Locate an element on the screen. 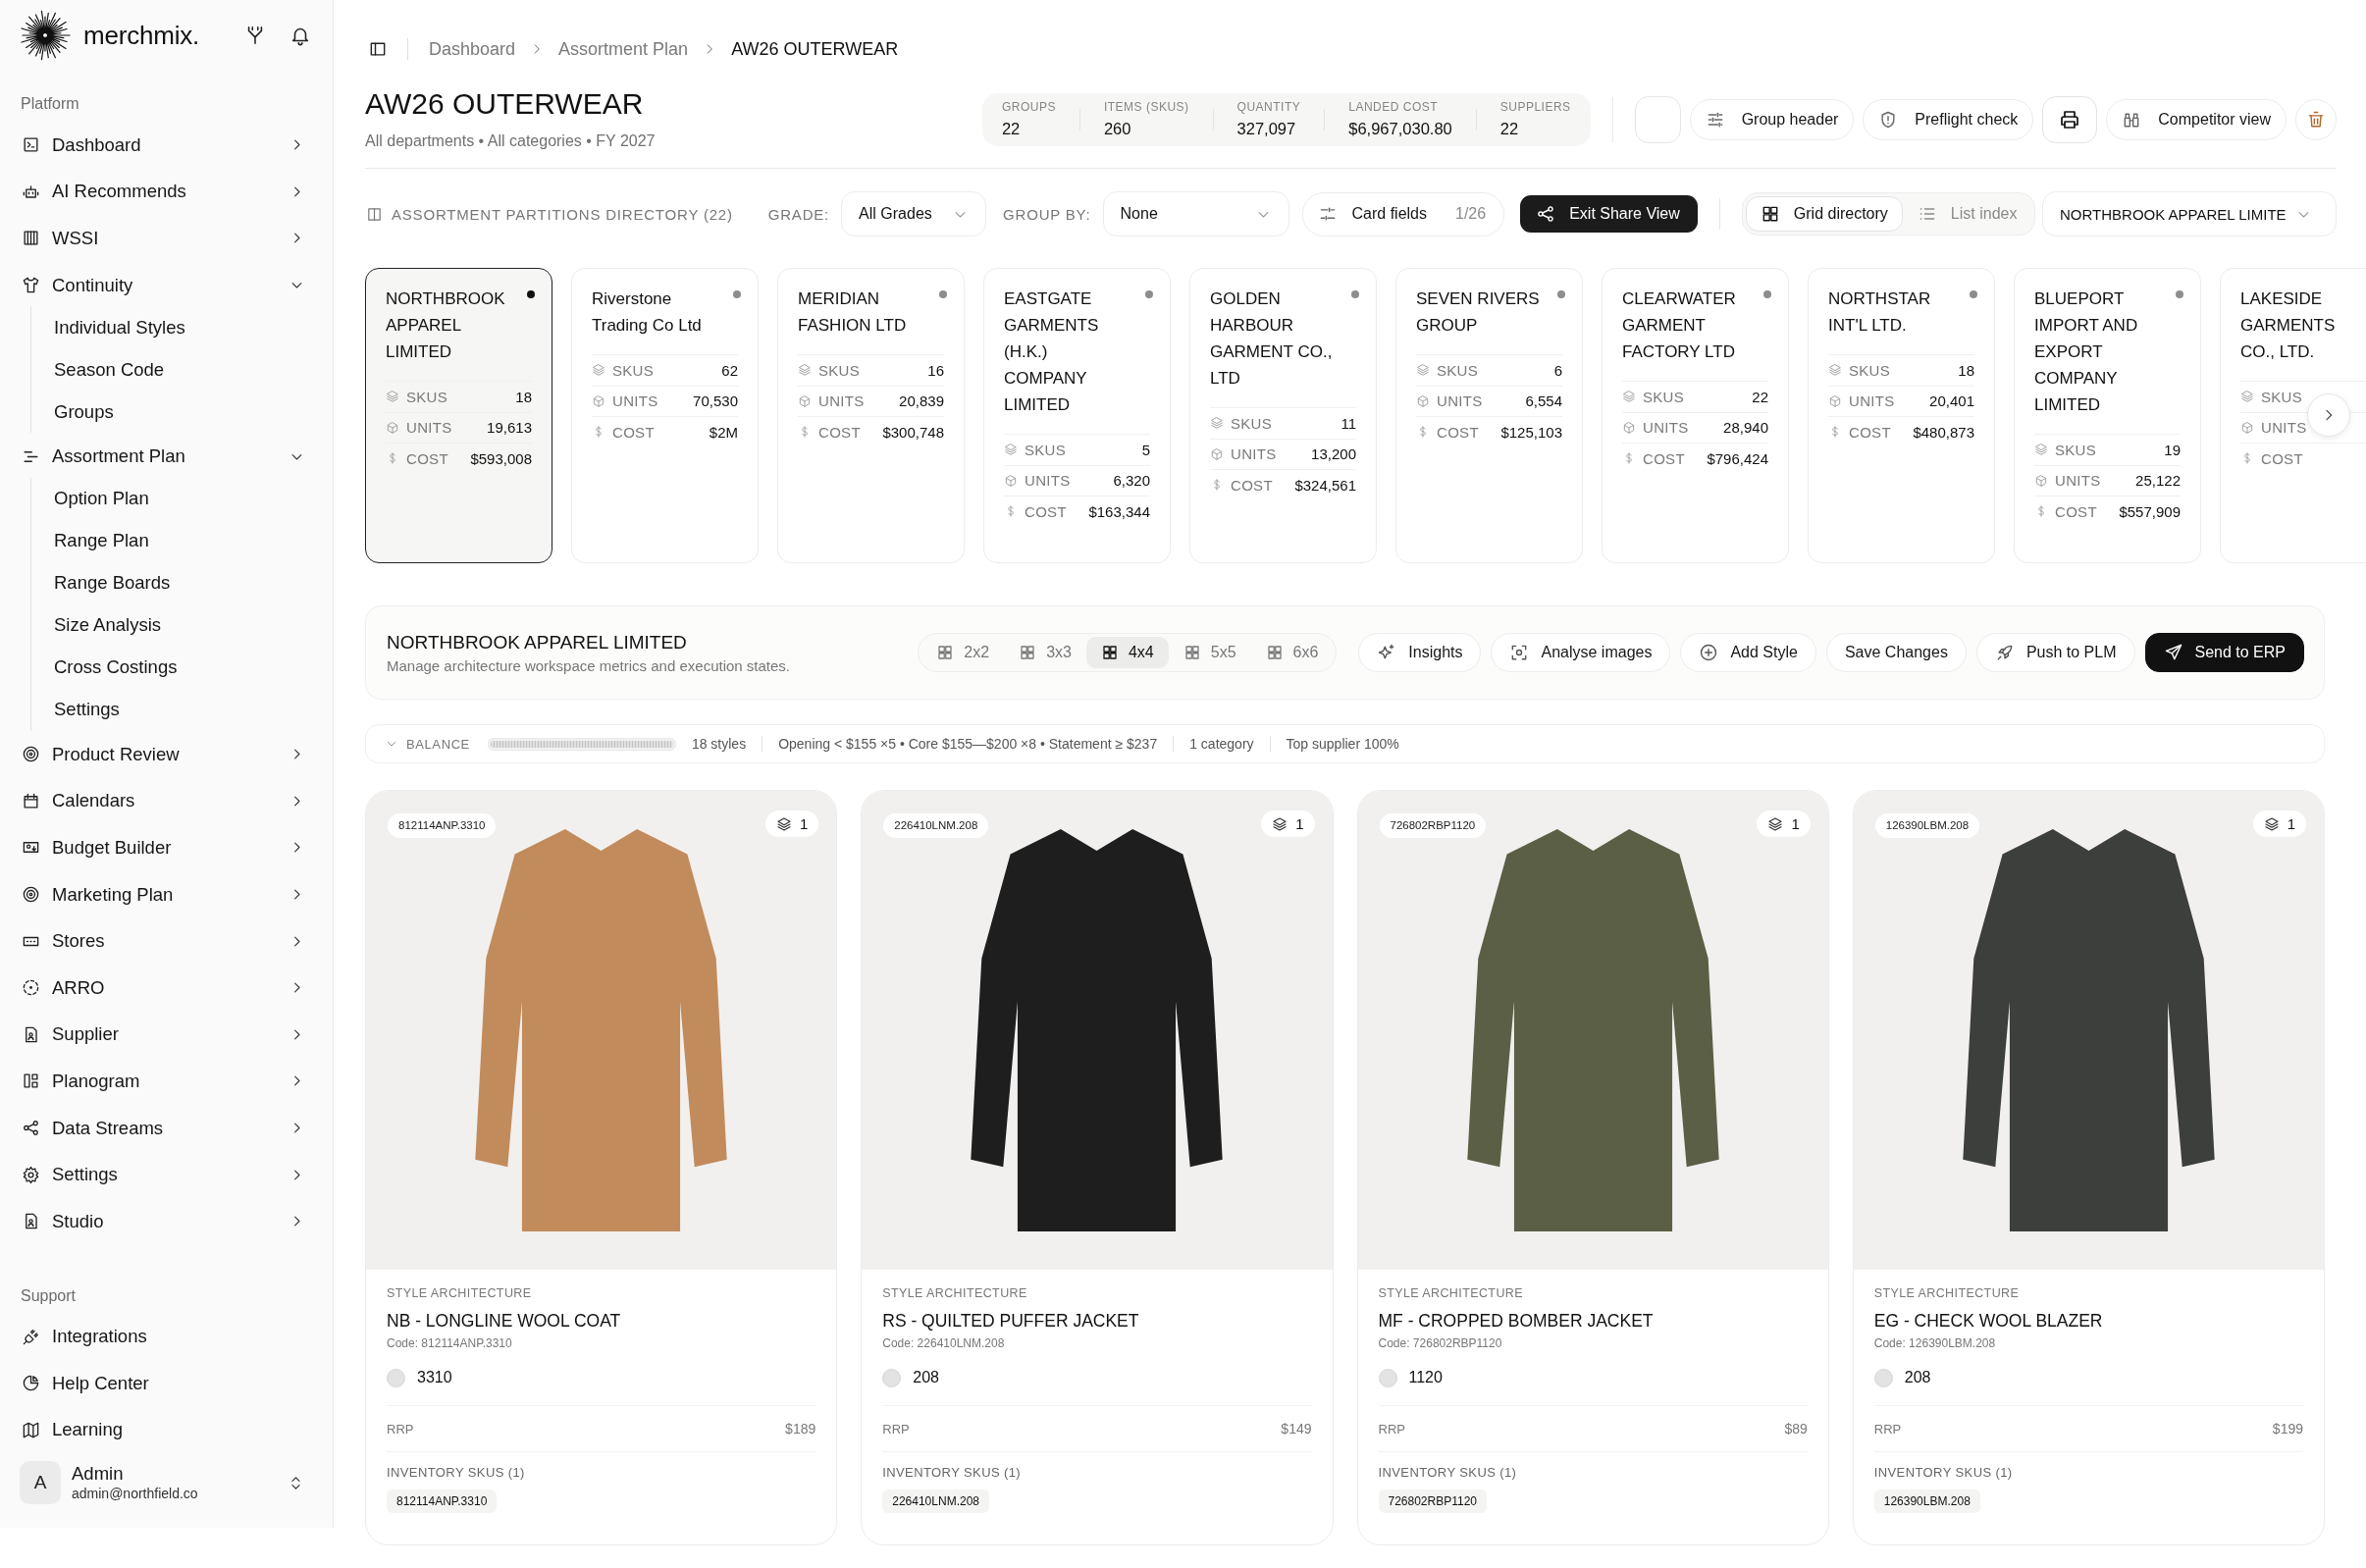  nav-item: Stores is located at coordinates (167, 941).